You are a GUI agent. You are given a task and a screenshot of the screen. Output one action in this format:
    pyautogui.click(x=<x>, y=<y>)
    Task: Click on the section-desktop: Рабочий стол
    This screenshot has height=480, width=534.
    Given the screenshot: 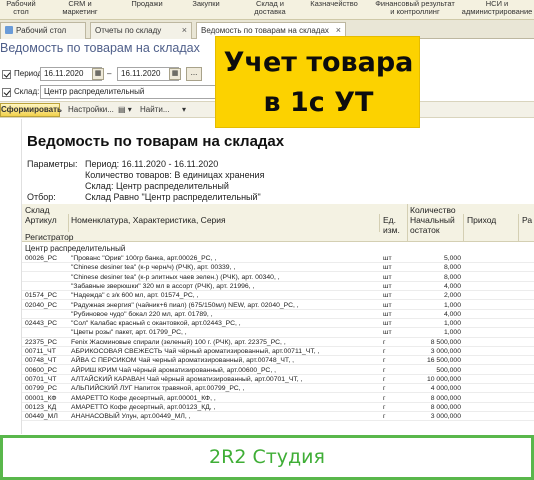 What is the action you would take?
    pyautogui.click(x=21, y=10)
    